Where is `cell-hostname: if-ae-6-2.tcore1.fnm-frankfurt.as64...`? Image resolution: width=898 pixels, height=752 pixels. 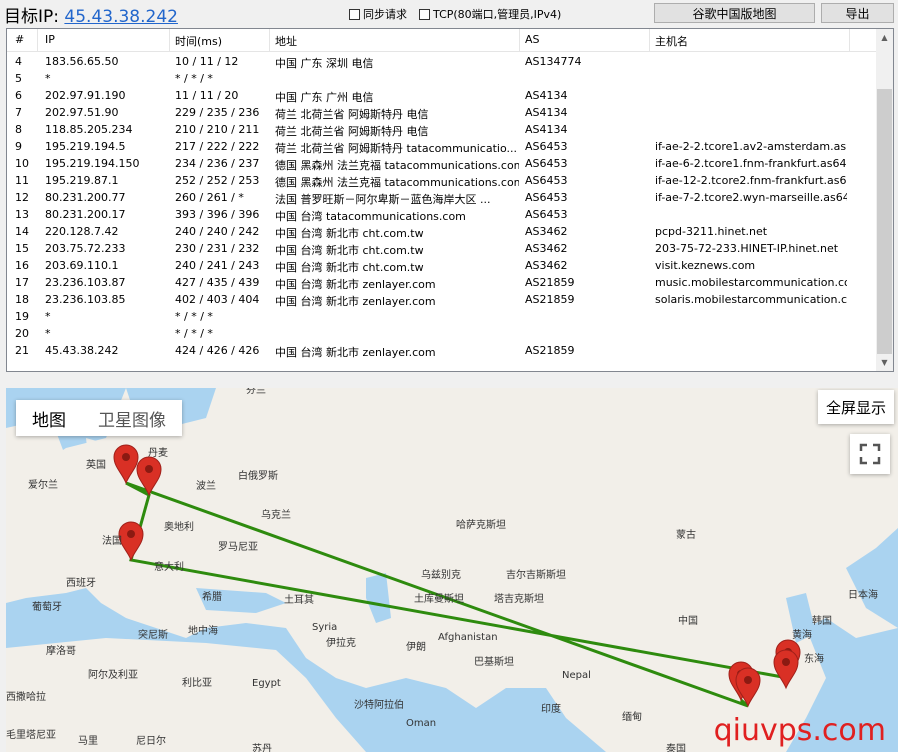
cell-hostname: if-ae-6-2.tcore1.fnm-frankfurt.as64... is located at coordinates (751, 163).